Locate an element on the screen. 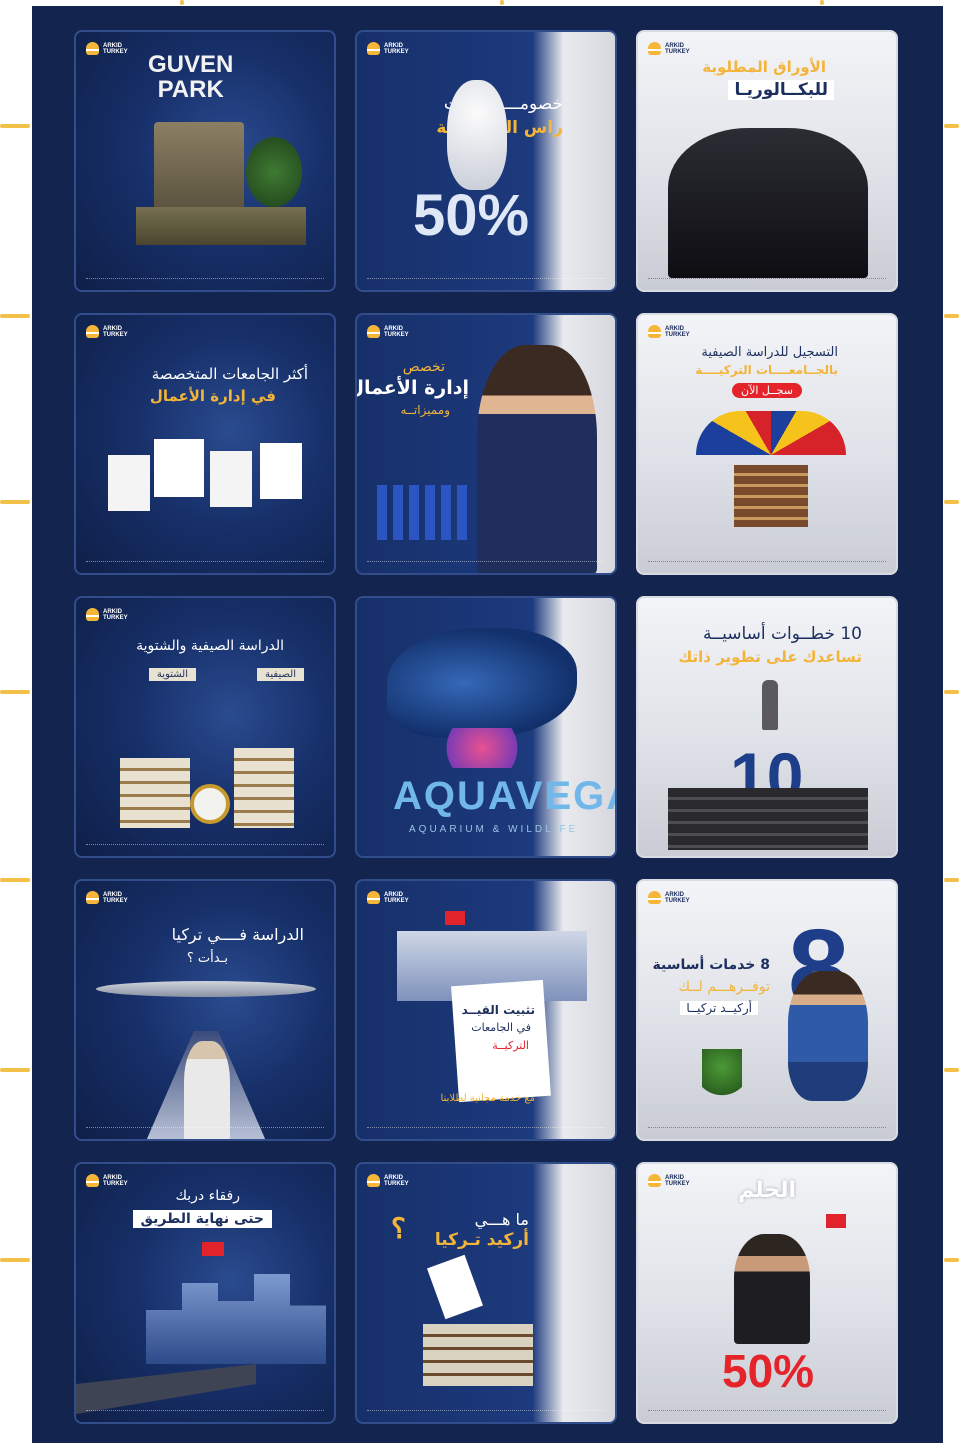 This screenshot has width=959, height=1443. city-buildings-illustration is located at coordinates (236, 1319).